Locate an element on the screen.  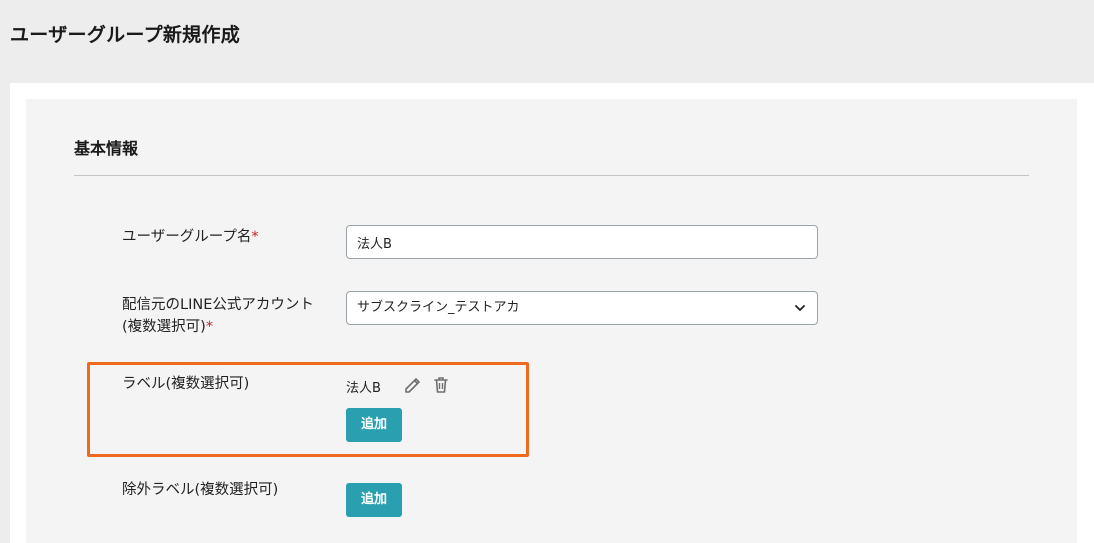
line-account-label: 配信元のLINE公式アカウント (複数選択可)* is located at coordinates (218, 316).